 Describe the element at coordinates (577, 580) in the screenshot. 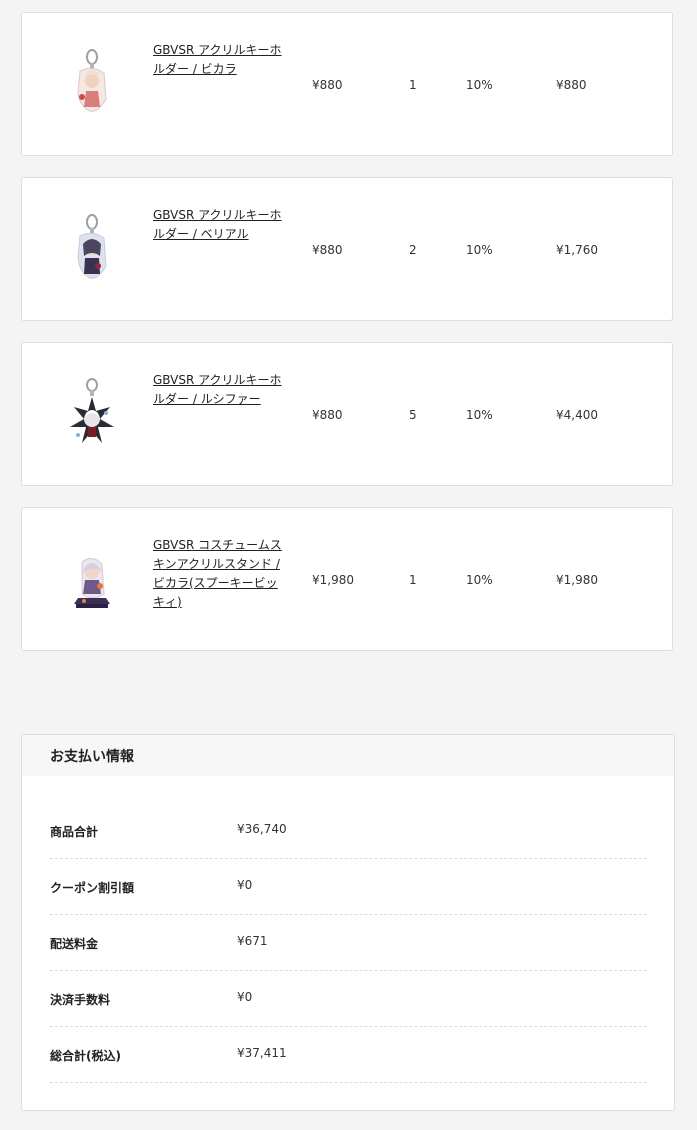

I see `item-subtotal: ¥1,980` at that location.